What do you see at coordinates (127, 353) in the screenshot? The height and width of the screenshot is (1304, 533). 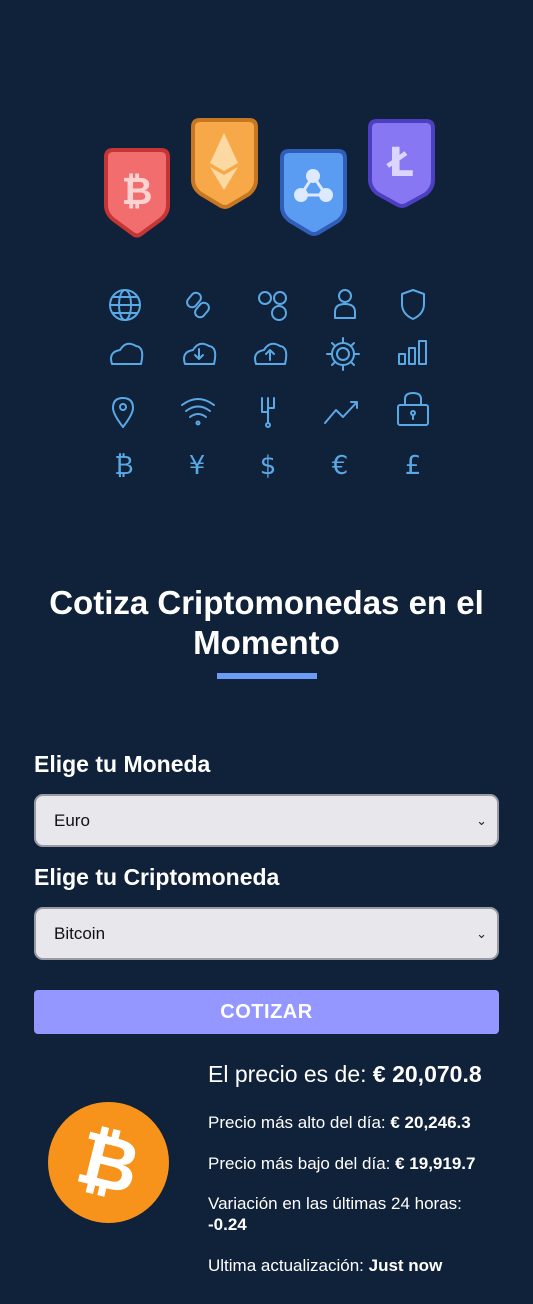 I see `cloud-icon` at bounding box center [127, 353].